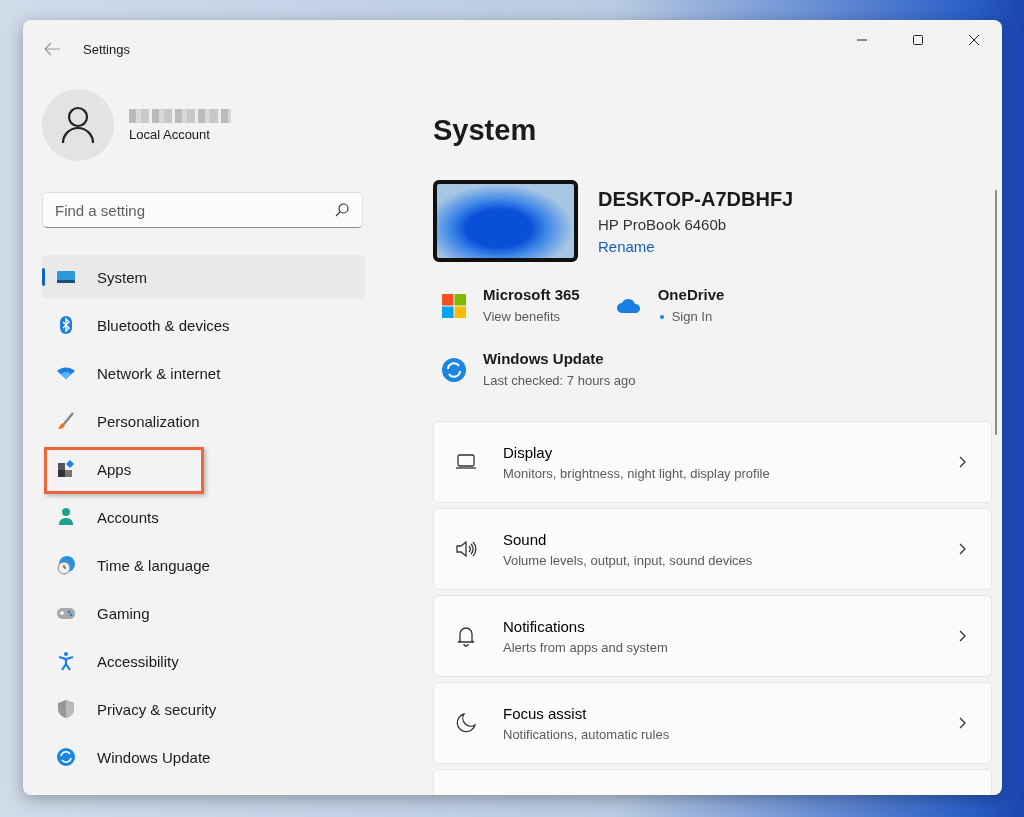 The image size is (1024, 817). Describe the element at coordinates (43, 277) in the screenshot. I see `selection-indicator` at that location.